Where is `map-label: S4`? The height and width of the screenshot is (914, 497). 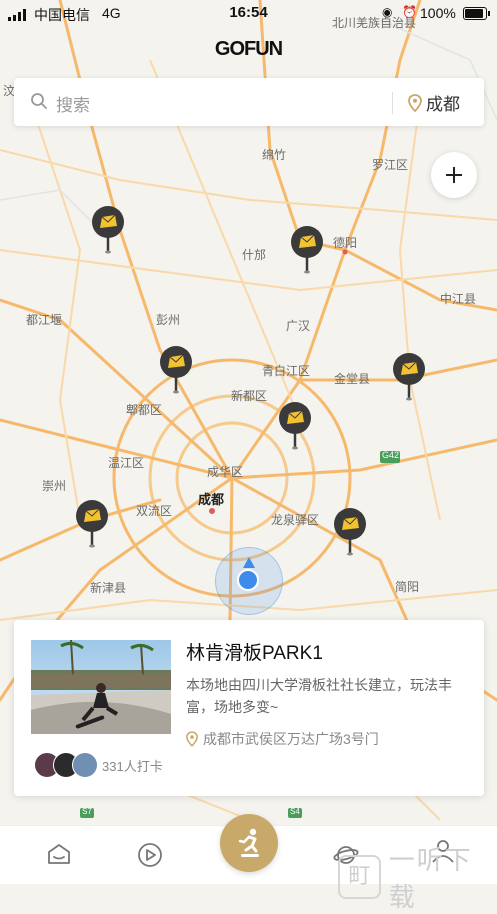 map-label: S4 is located at coordinates (295, 811).